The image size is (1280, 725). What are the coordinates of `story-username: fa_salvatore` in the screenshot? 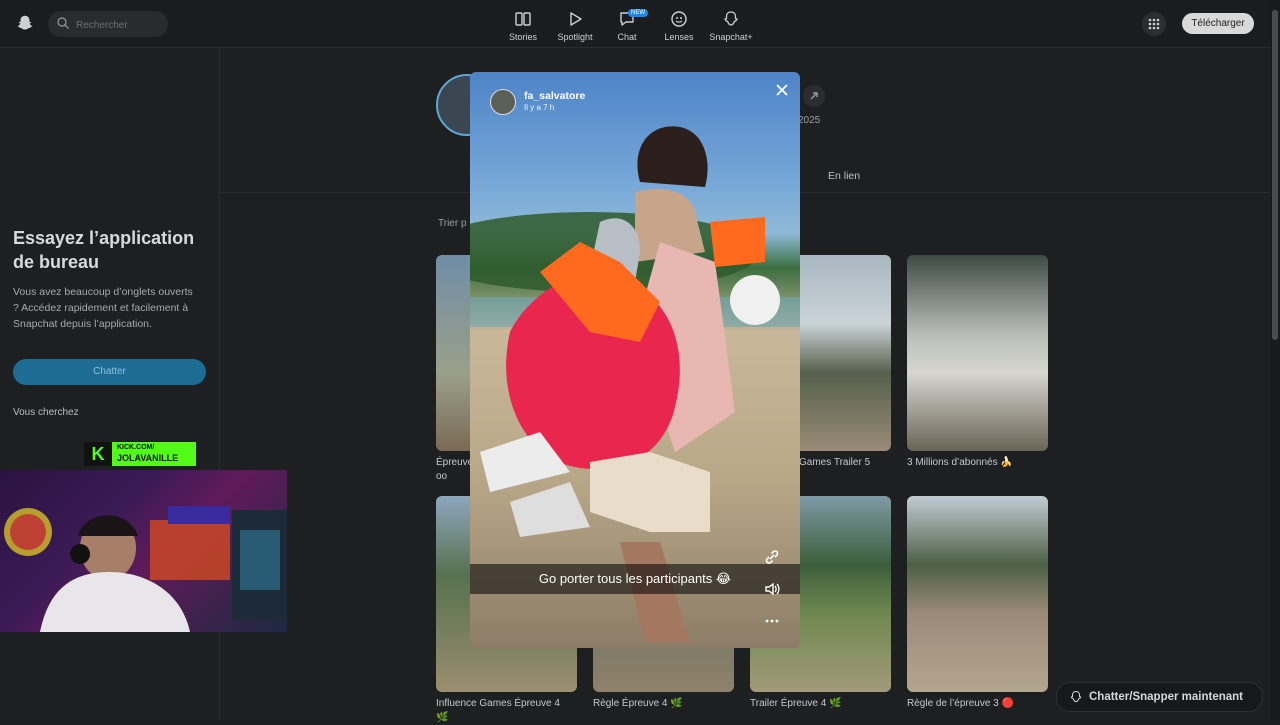 It's located at (554, 96).